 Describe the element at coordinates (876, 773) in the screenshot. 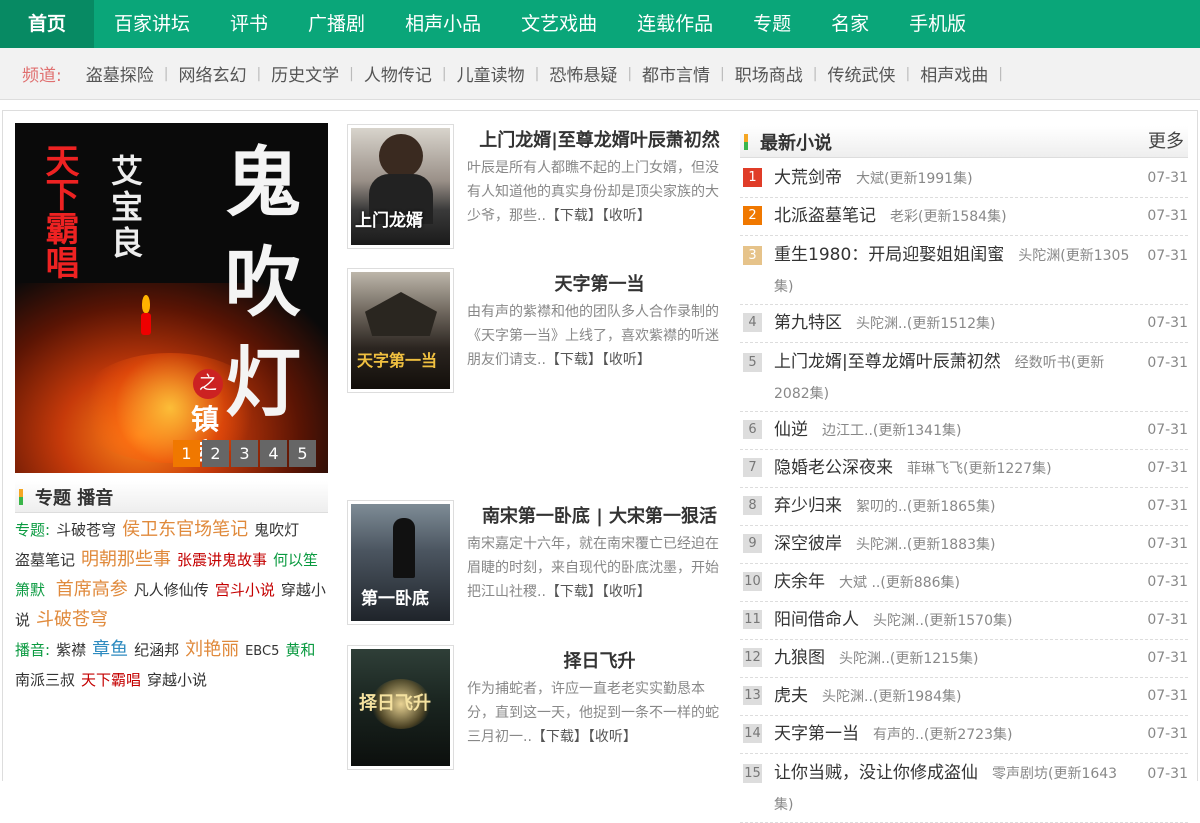

I see `novel-title: 让你当贼，没让你修成盗仙` at that location.